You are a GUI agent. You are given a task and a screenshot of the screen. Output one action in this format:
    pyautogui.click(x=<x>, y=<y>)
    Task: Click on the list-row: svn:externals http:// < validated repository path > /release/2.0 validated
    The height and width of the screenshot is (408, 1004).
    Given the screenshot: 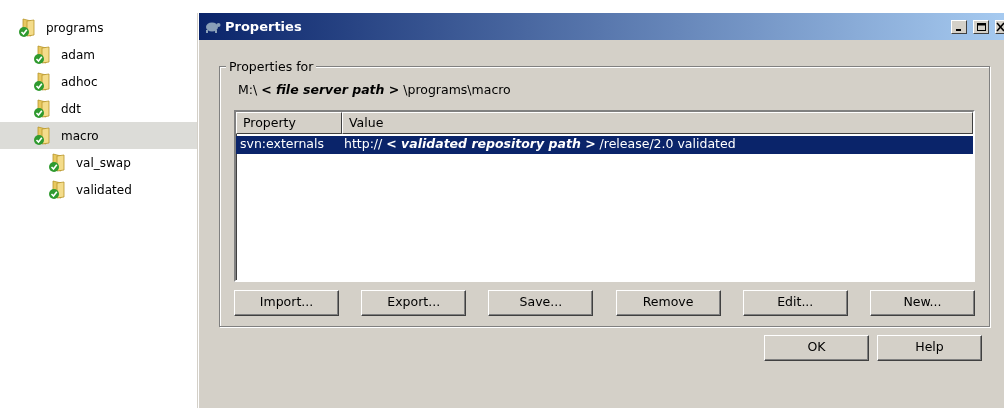 What is the action you would take?
    pyautogui.click(x=604, y=144)
    